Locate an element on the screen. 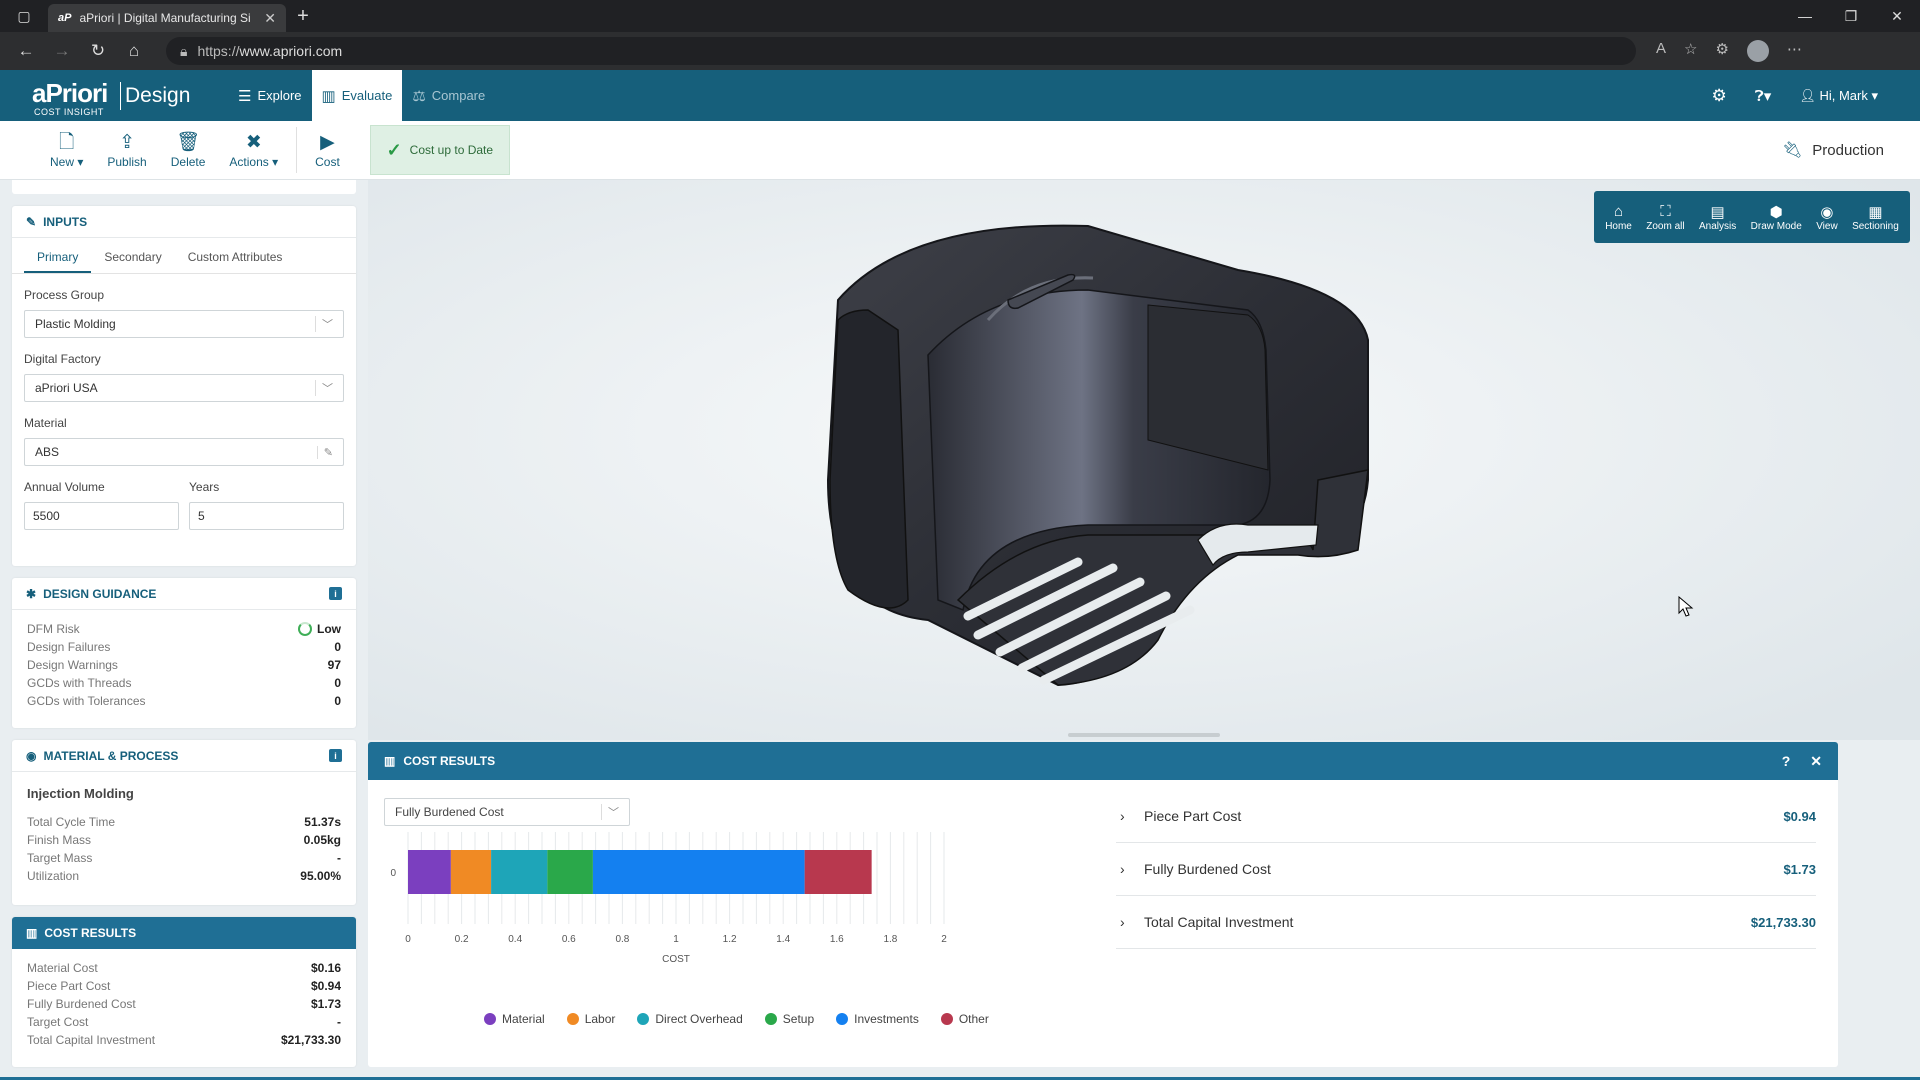 This screenshot has height=1080, width=1920. reload-icon: ↻ is located at coordinates (98, 51).